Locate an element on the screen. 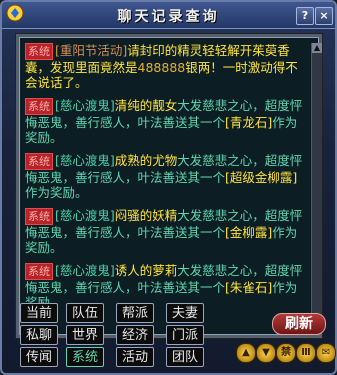 The image size is (337, 375). channel-filter-button: 门派 is located at coordinates (185, 335).